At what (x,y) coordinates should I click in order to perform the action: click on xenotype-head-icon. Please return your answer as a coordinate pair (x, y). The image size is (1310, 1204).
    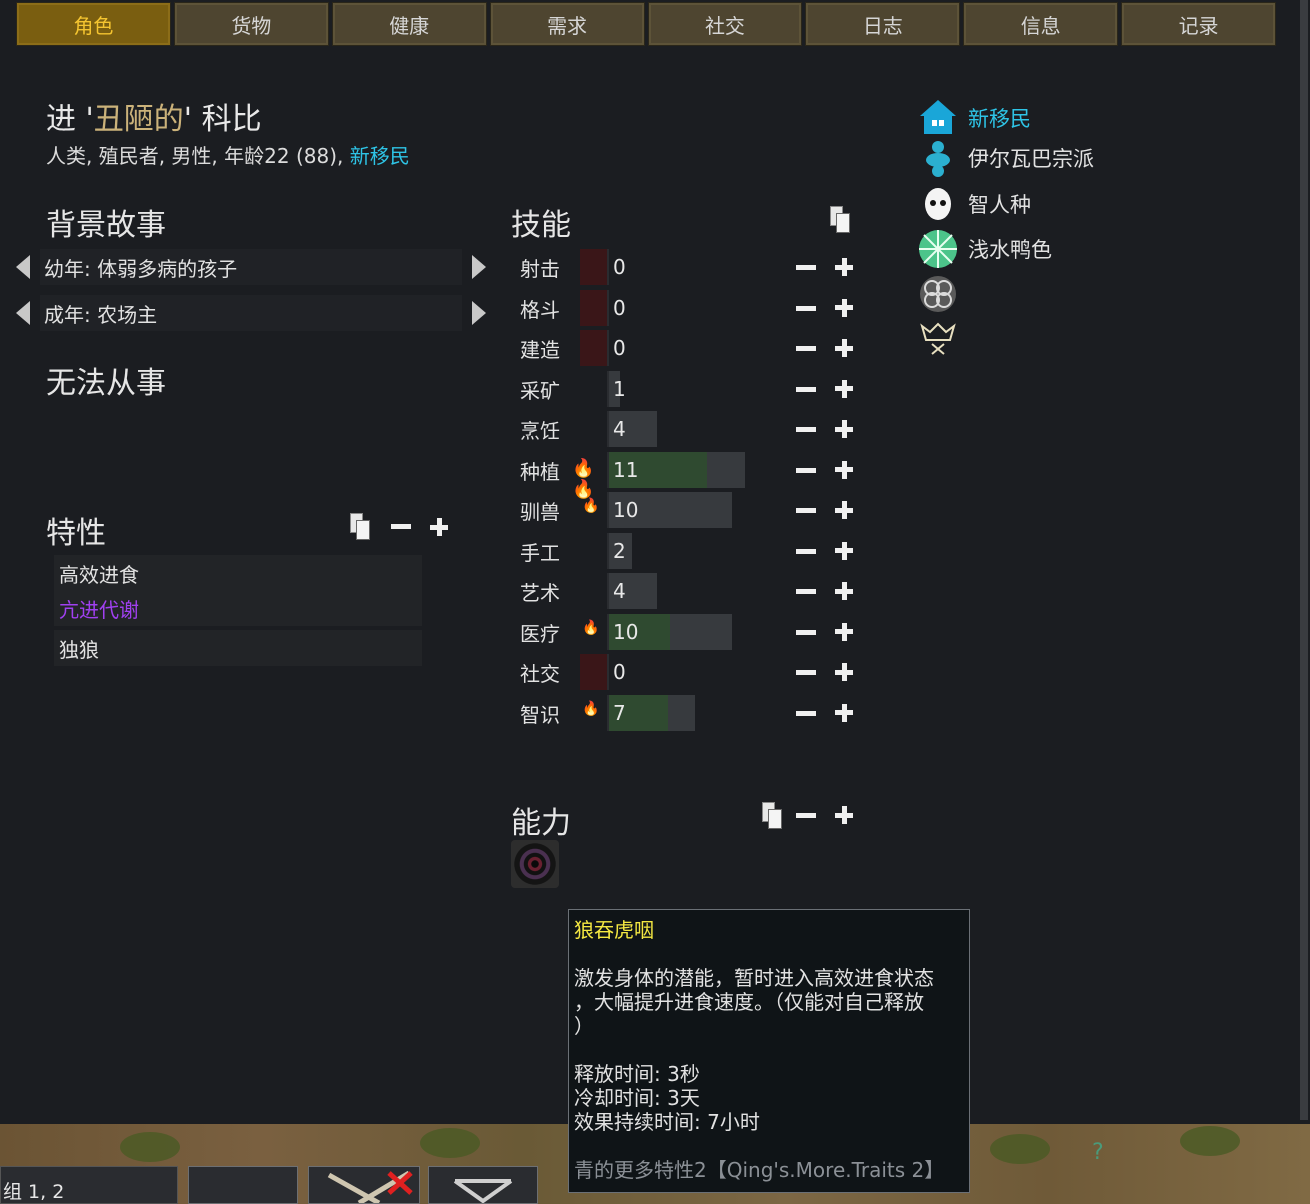
    Looking at the image, I should click on (938, 204).